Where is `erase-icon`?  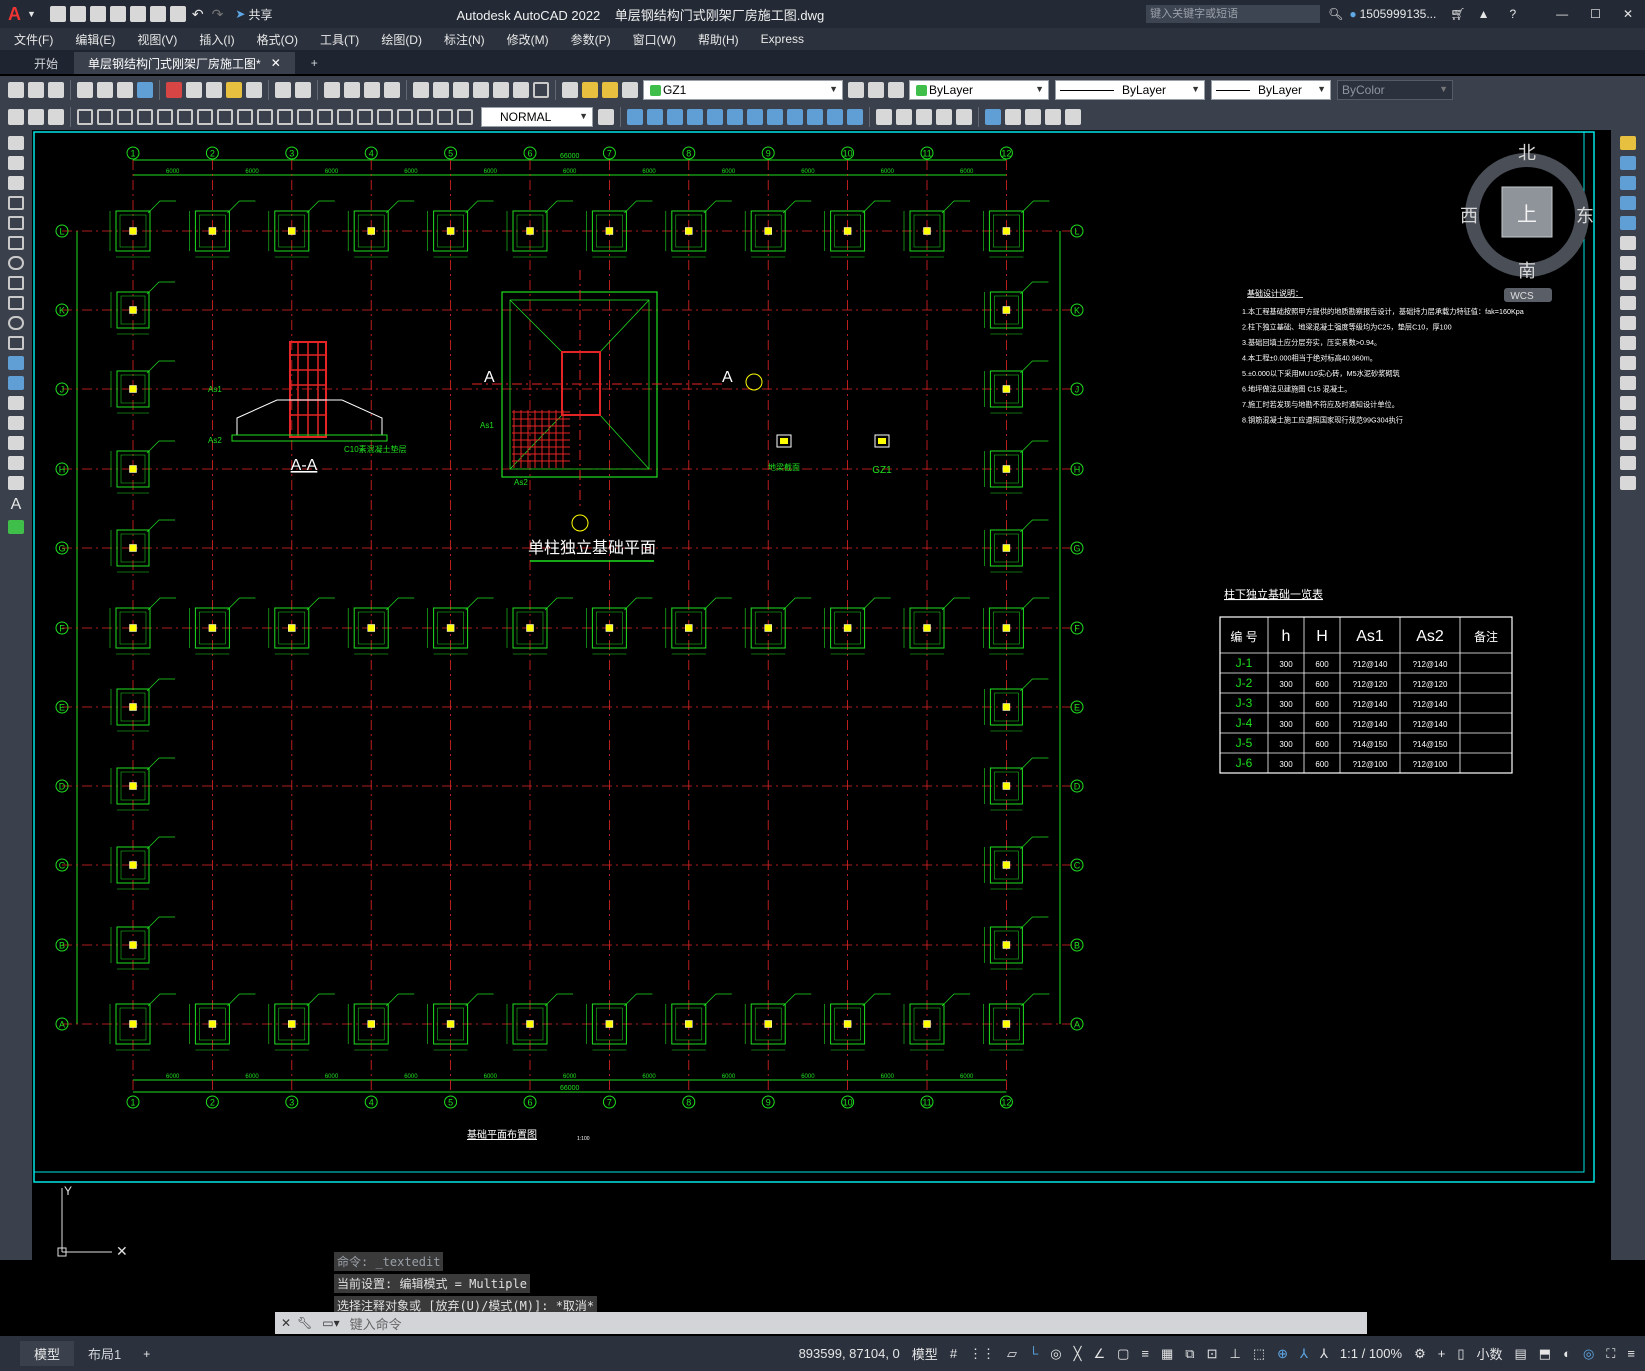
erase-icon is located at coordinates (775, 117).